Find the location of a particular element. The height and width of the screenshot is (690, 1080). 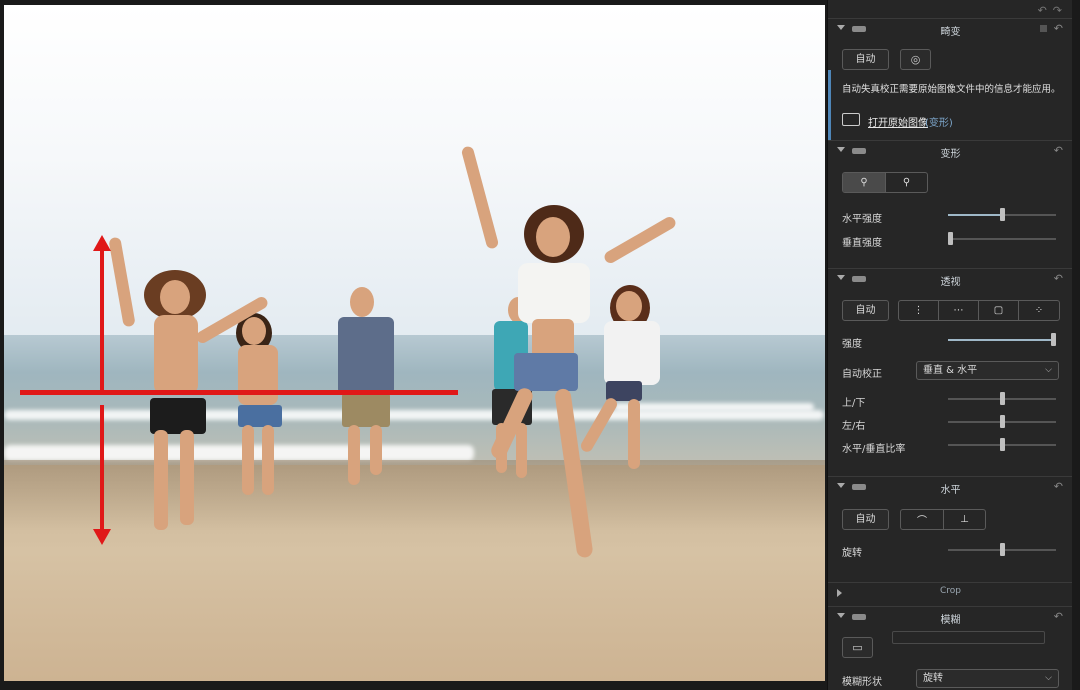

person-outline-icon: ⚲ is located at coordinates (906, 182).